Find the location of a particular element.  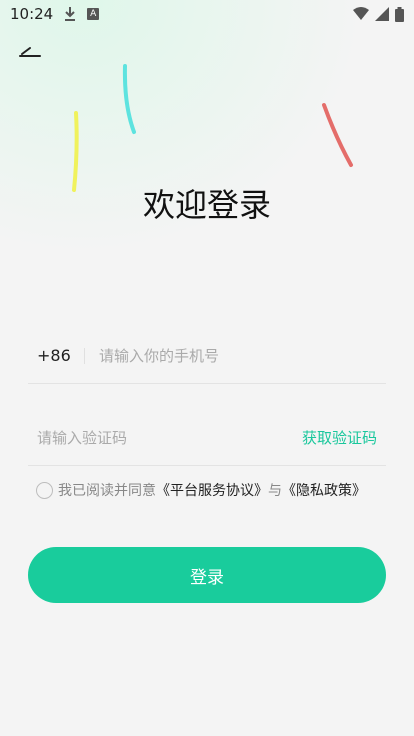

battery-icon is located at coordinates (399, 14).